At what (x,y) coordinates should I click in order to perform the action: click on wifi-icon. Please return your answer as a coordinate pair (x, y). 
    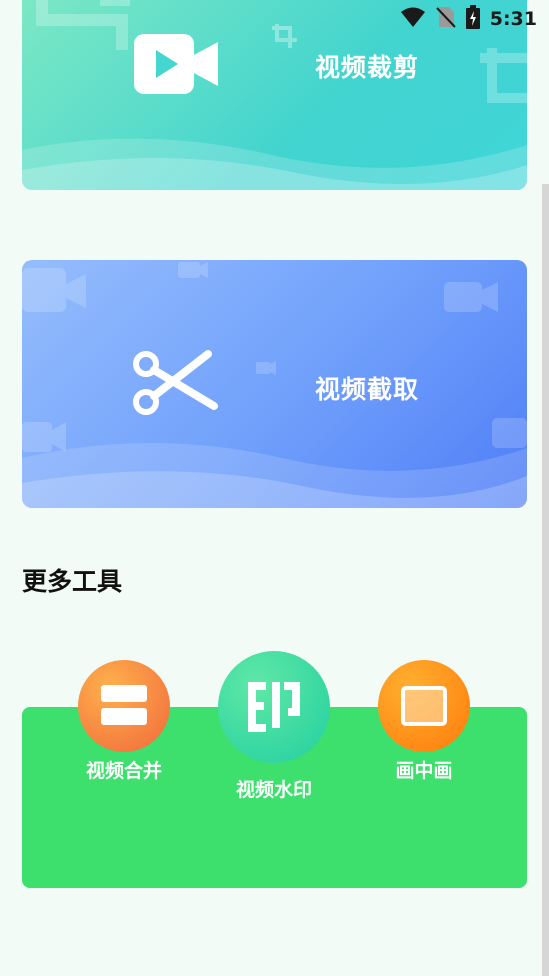
    Looking at the image, I should click on (413, 19).